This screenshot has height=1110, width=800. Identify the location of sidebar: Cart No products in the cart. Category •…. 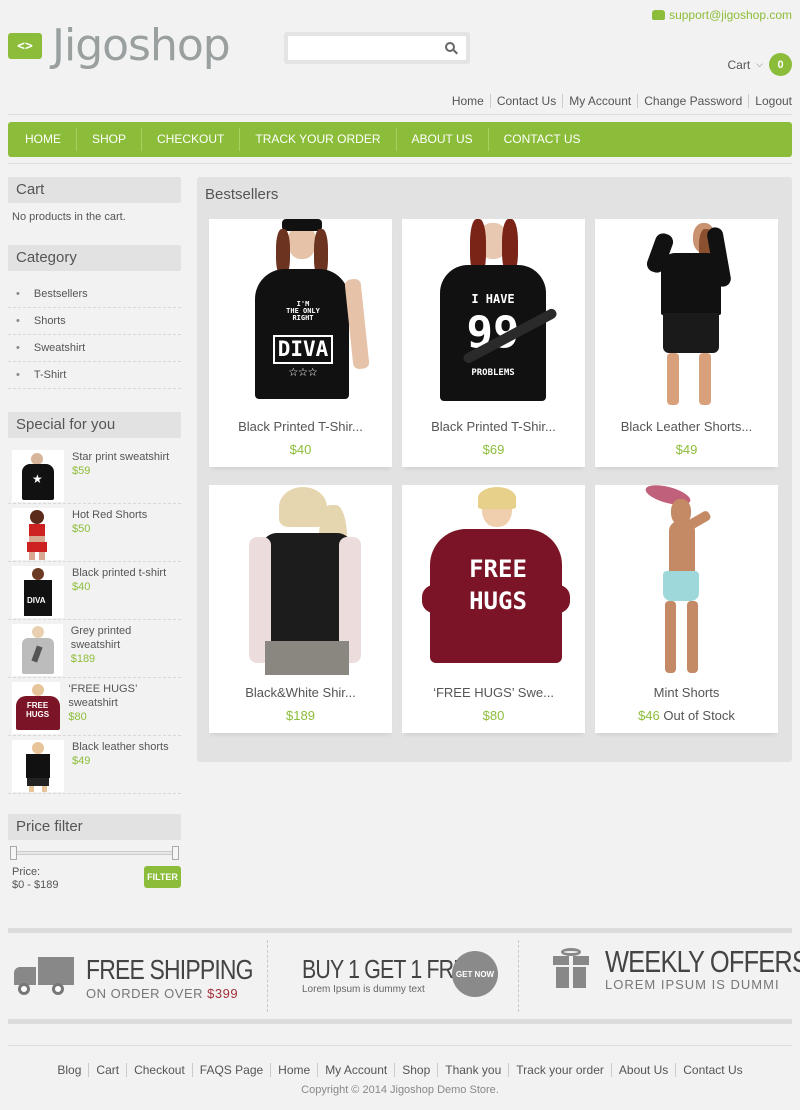
(94, 534).